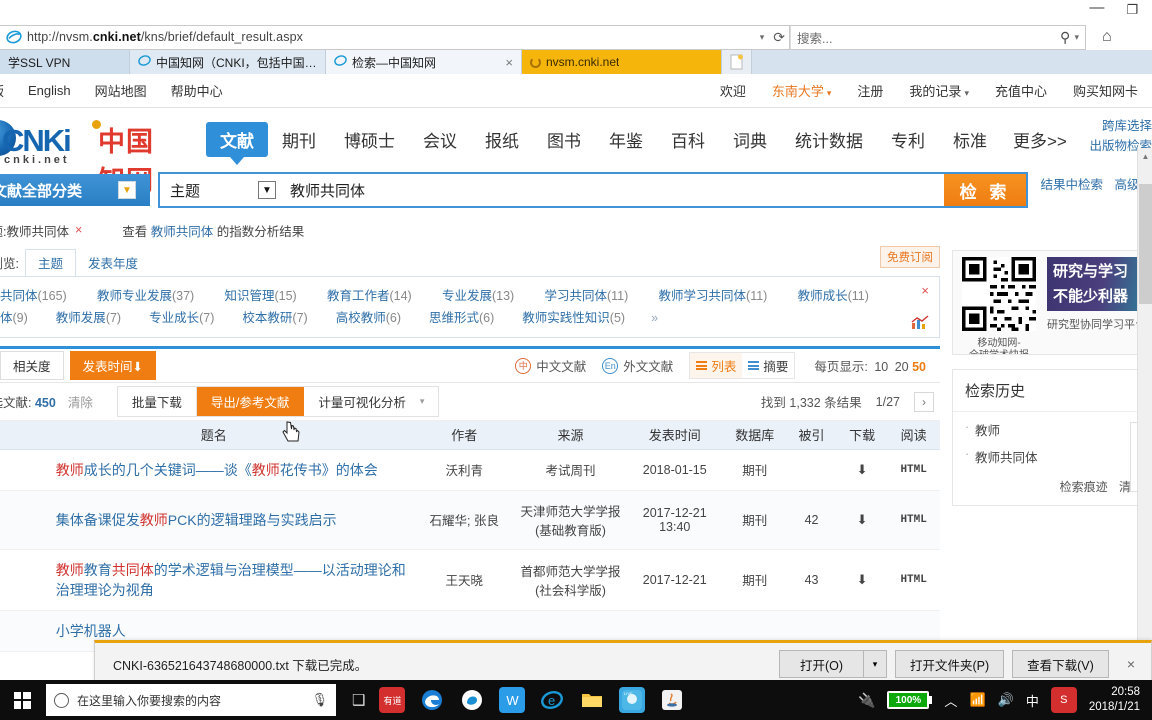 The height and width of the screenshot is (720, 1152). What do you see at coordinates (779, 37) in the screenshot?
I see `refresh-icon: ⟳` at bounding box center [779, 37].